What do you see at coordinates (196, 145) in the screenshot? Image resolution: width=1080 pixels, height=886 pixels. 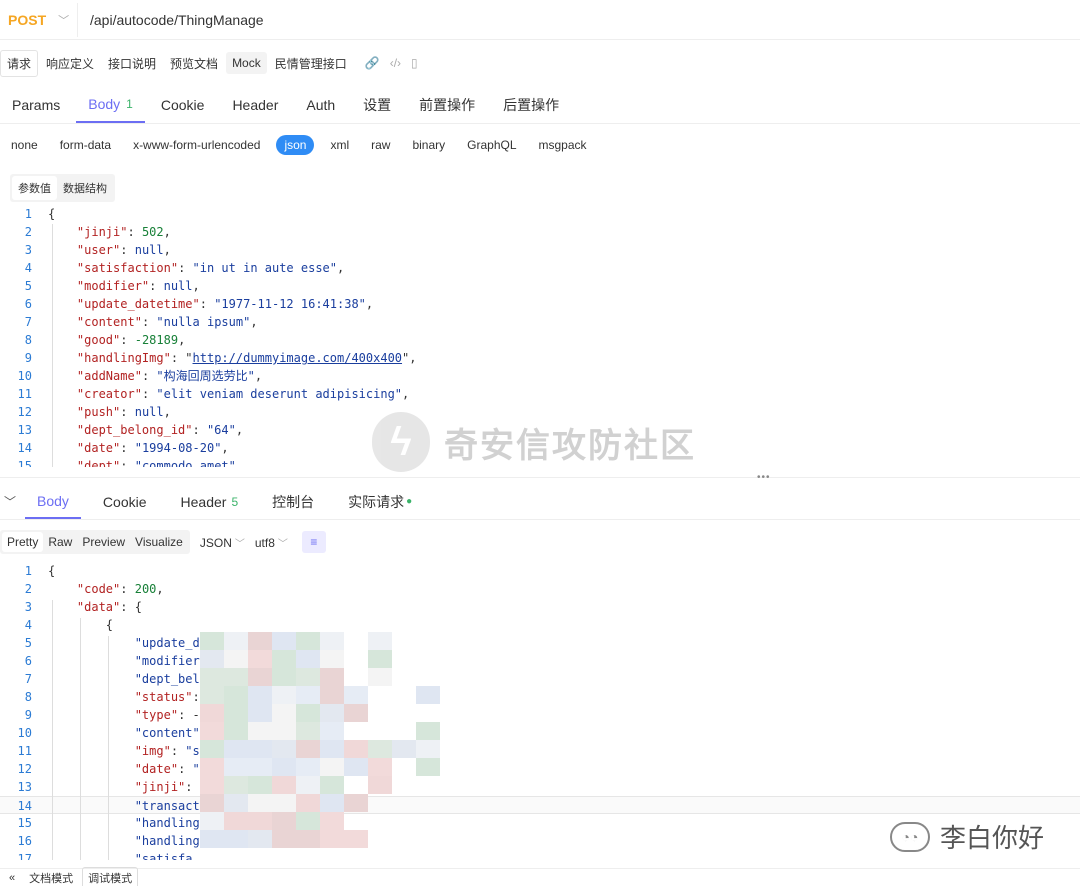 I see `body-type-urlencoded: x-www-form-urlencoded` at bounding box center [196, 145].